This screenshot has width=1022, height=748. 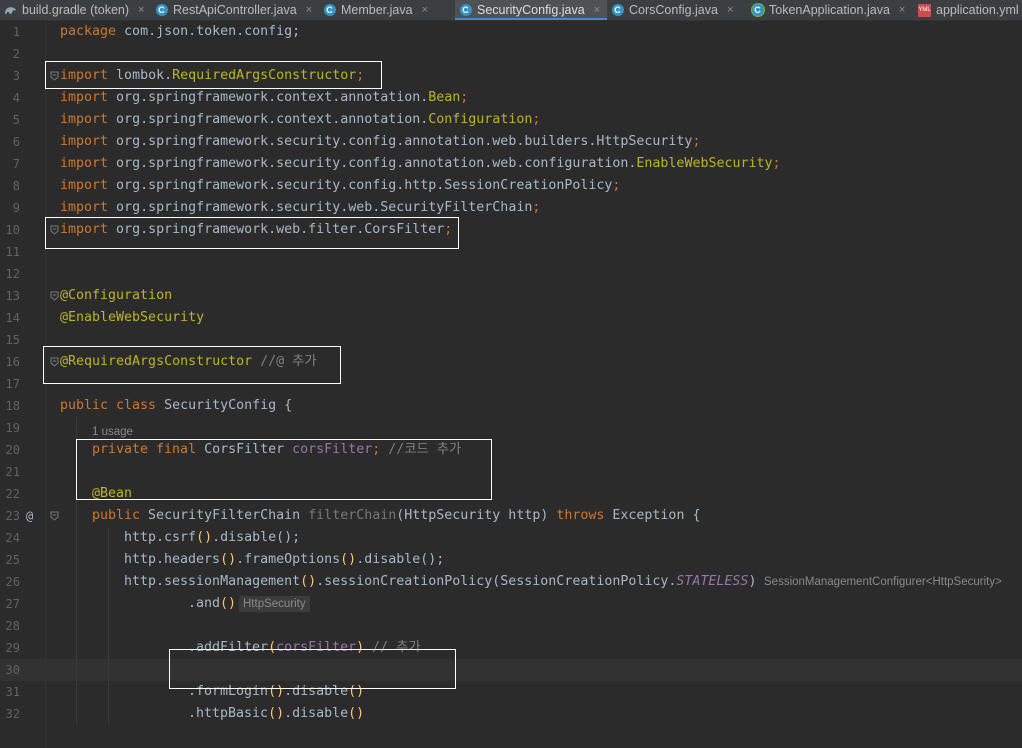 I want to click on code-line: 14 @EnableWebSecurity, so click(x=511, y=318).